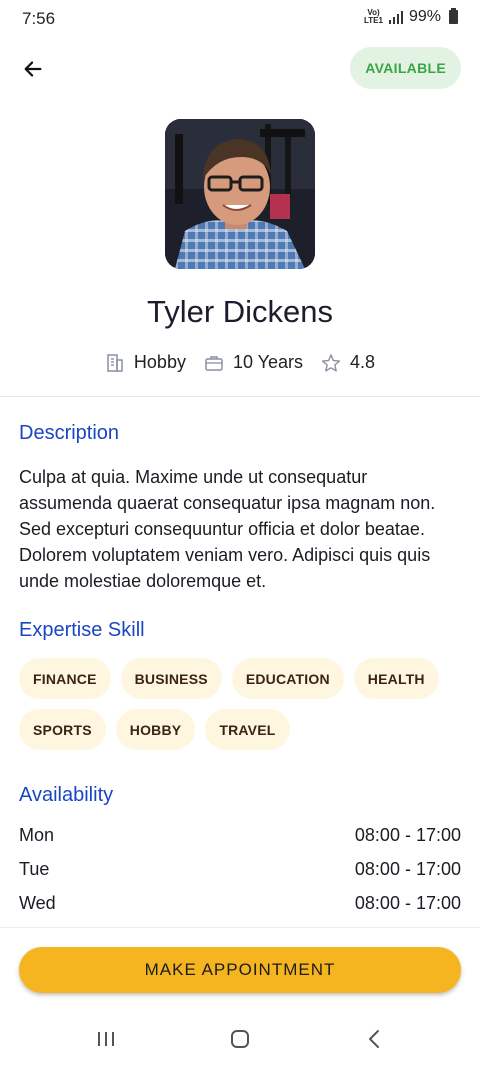  I want to click on skill-chip: HEALTH, so click(396, 678).